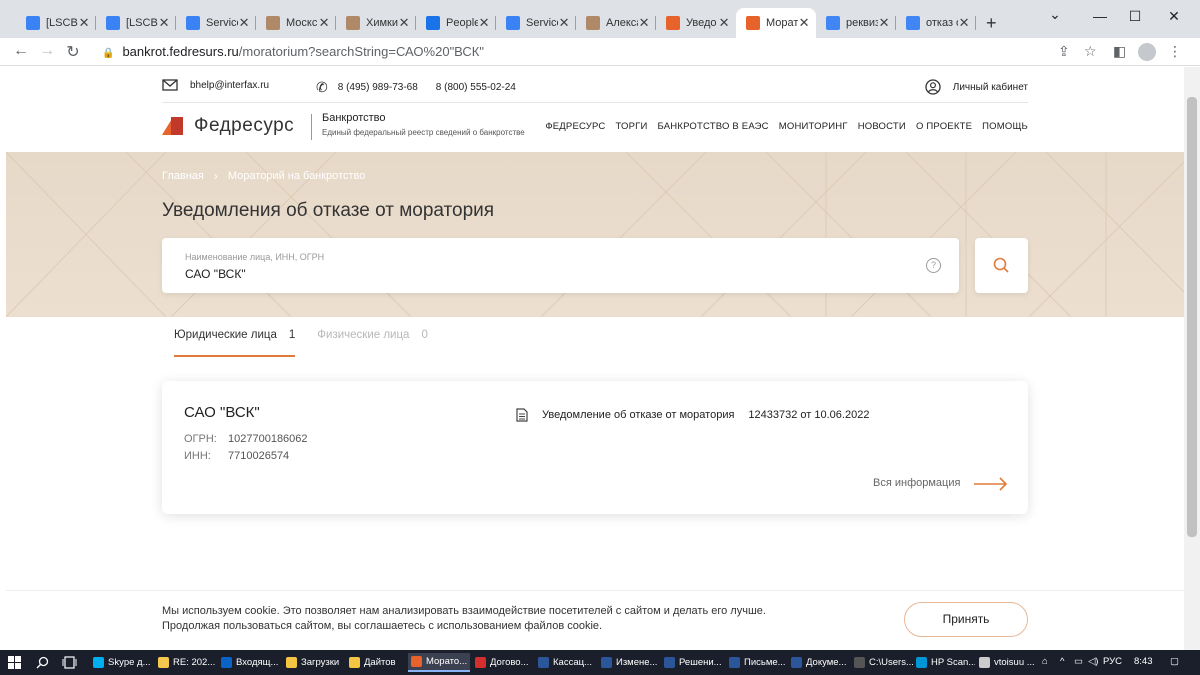  I want to click on accept-cookie-button: Принять, so click(966, 619).